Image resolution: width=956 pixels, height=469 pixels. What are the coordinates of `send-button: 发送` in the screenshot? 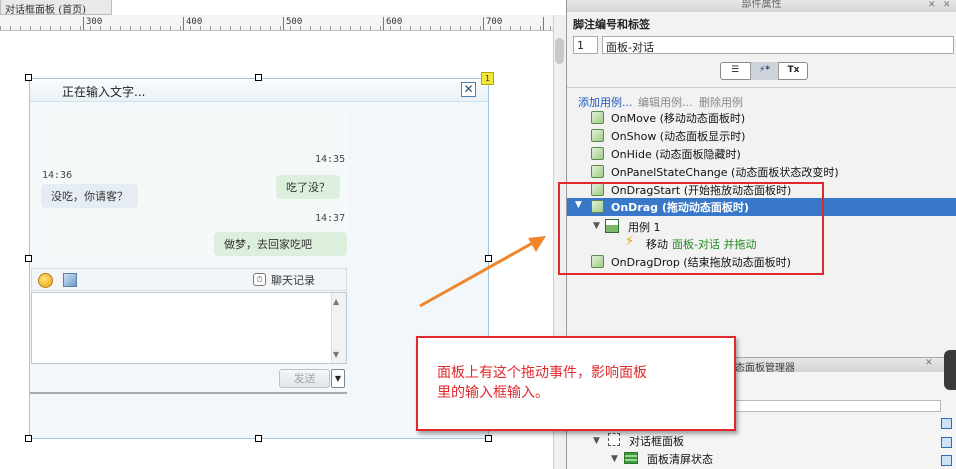 It's located at (304, 378).